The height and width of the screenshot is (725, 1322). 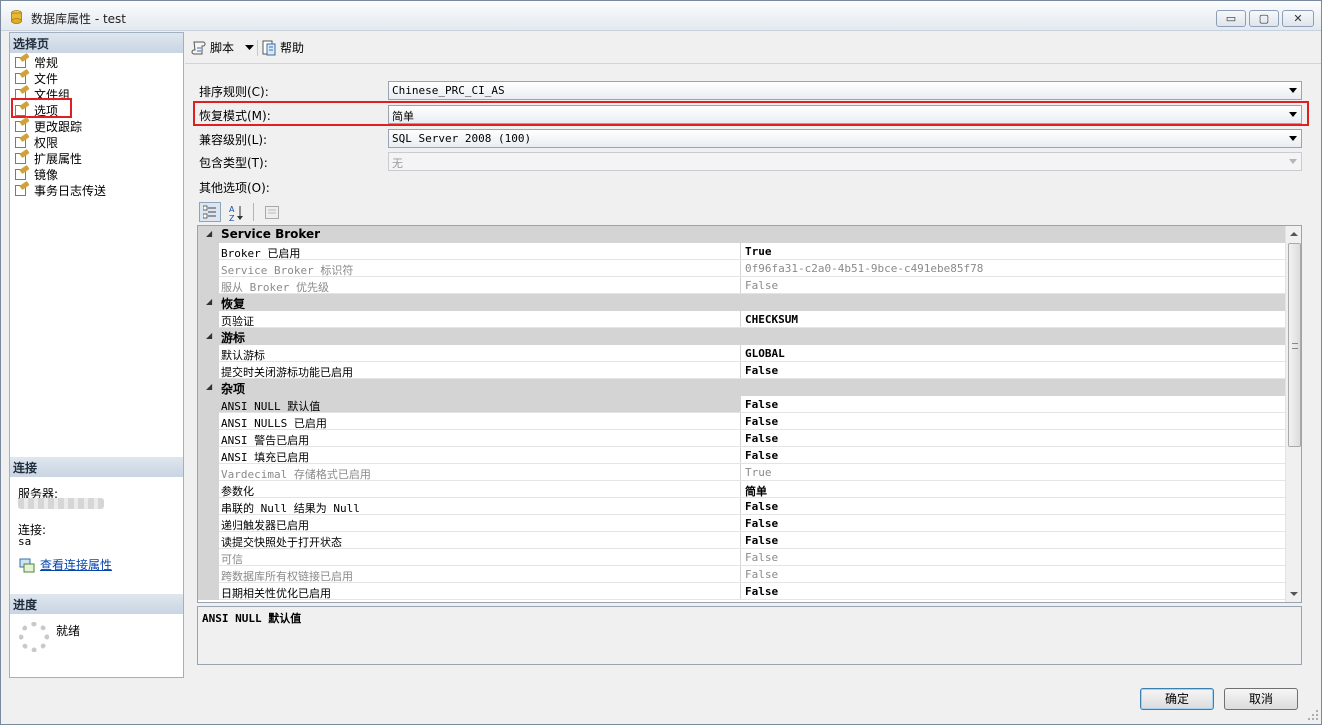 I want to click on page-item-permissions: 权限, so click(x=36, y=141).